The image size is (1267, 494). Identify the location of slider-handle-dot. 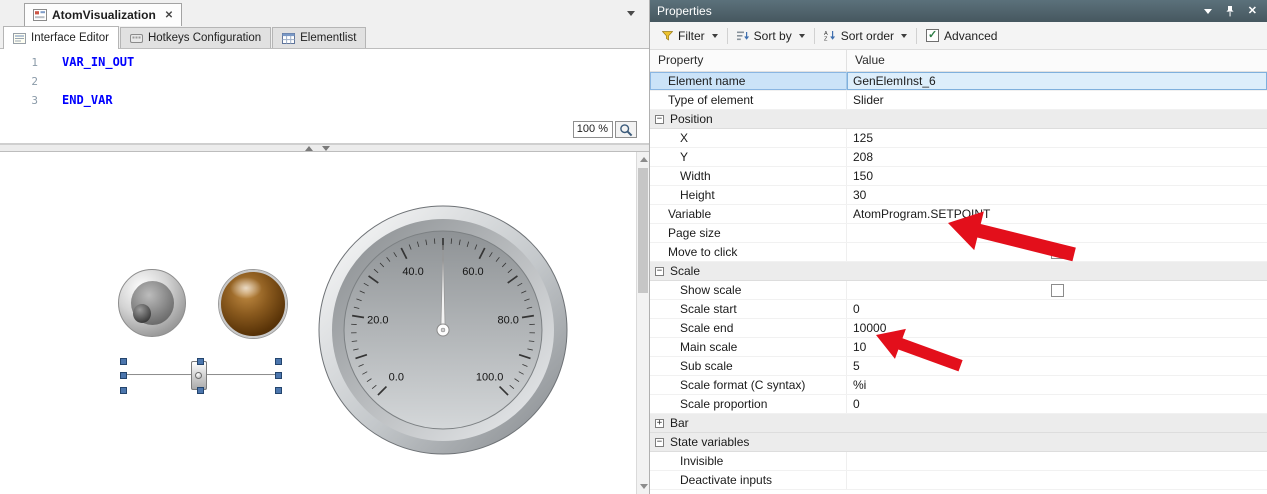
(198, 375).